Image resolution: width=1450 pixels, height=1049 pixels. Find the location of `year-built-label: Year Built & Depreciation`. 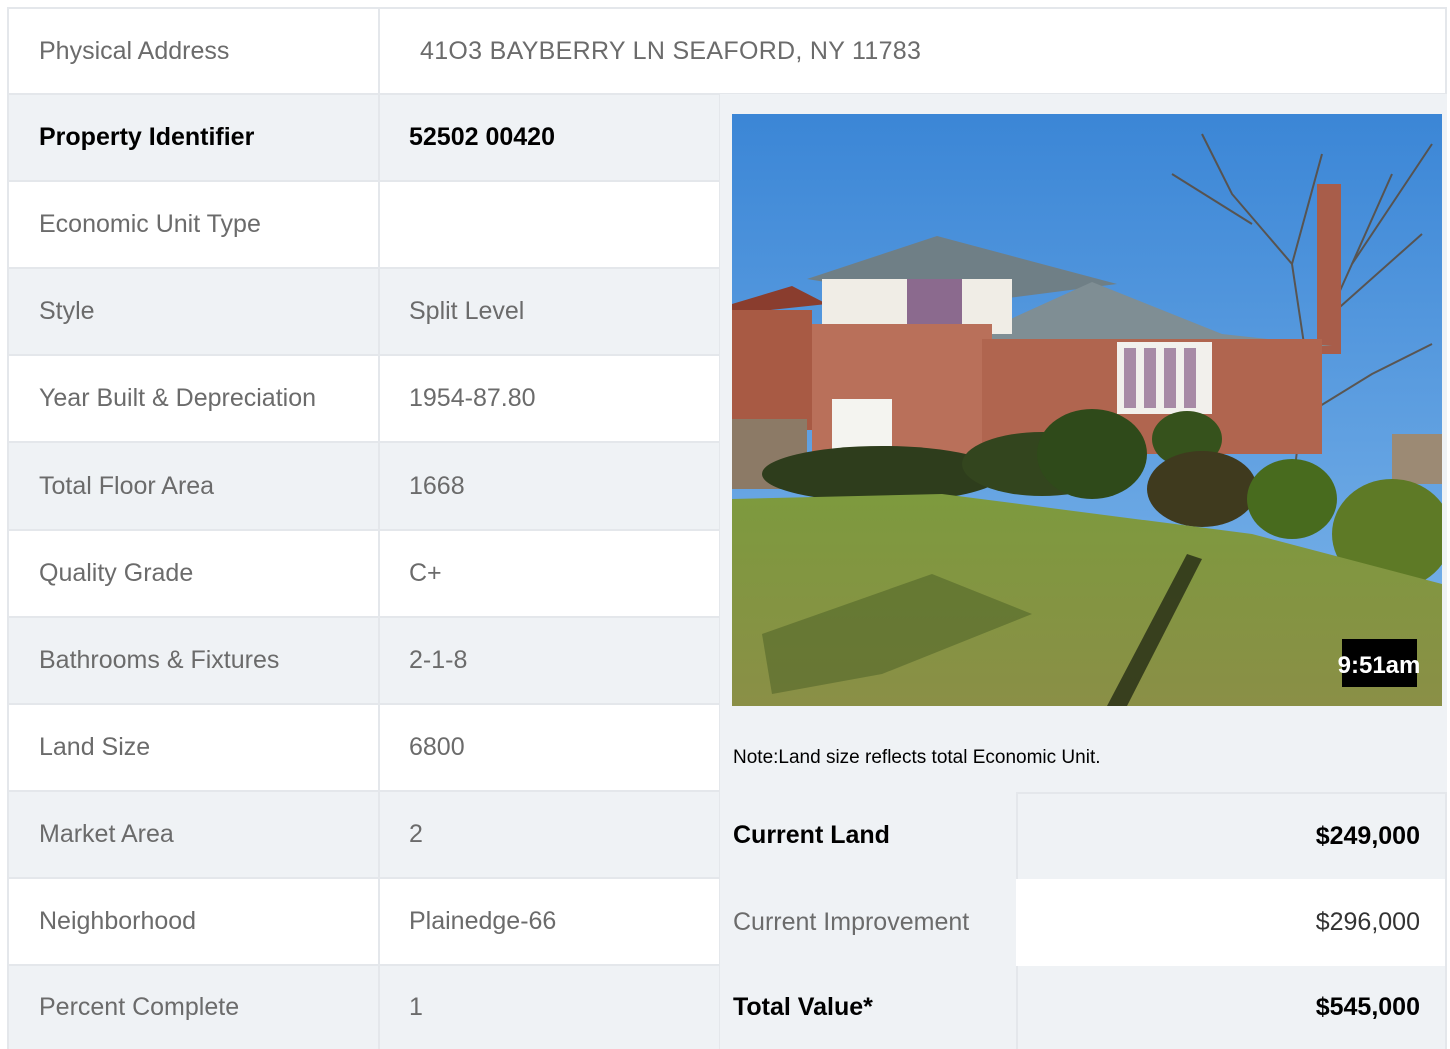

year-built-label: Year Built & Depreciation is located at coordinates (194, 399).